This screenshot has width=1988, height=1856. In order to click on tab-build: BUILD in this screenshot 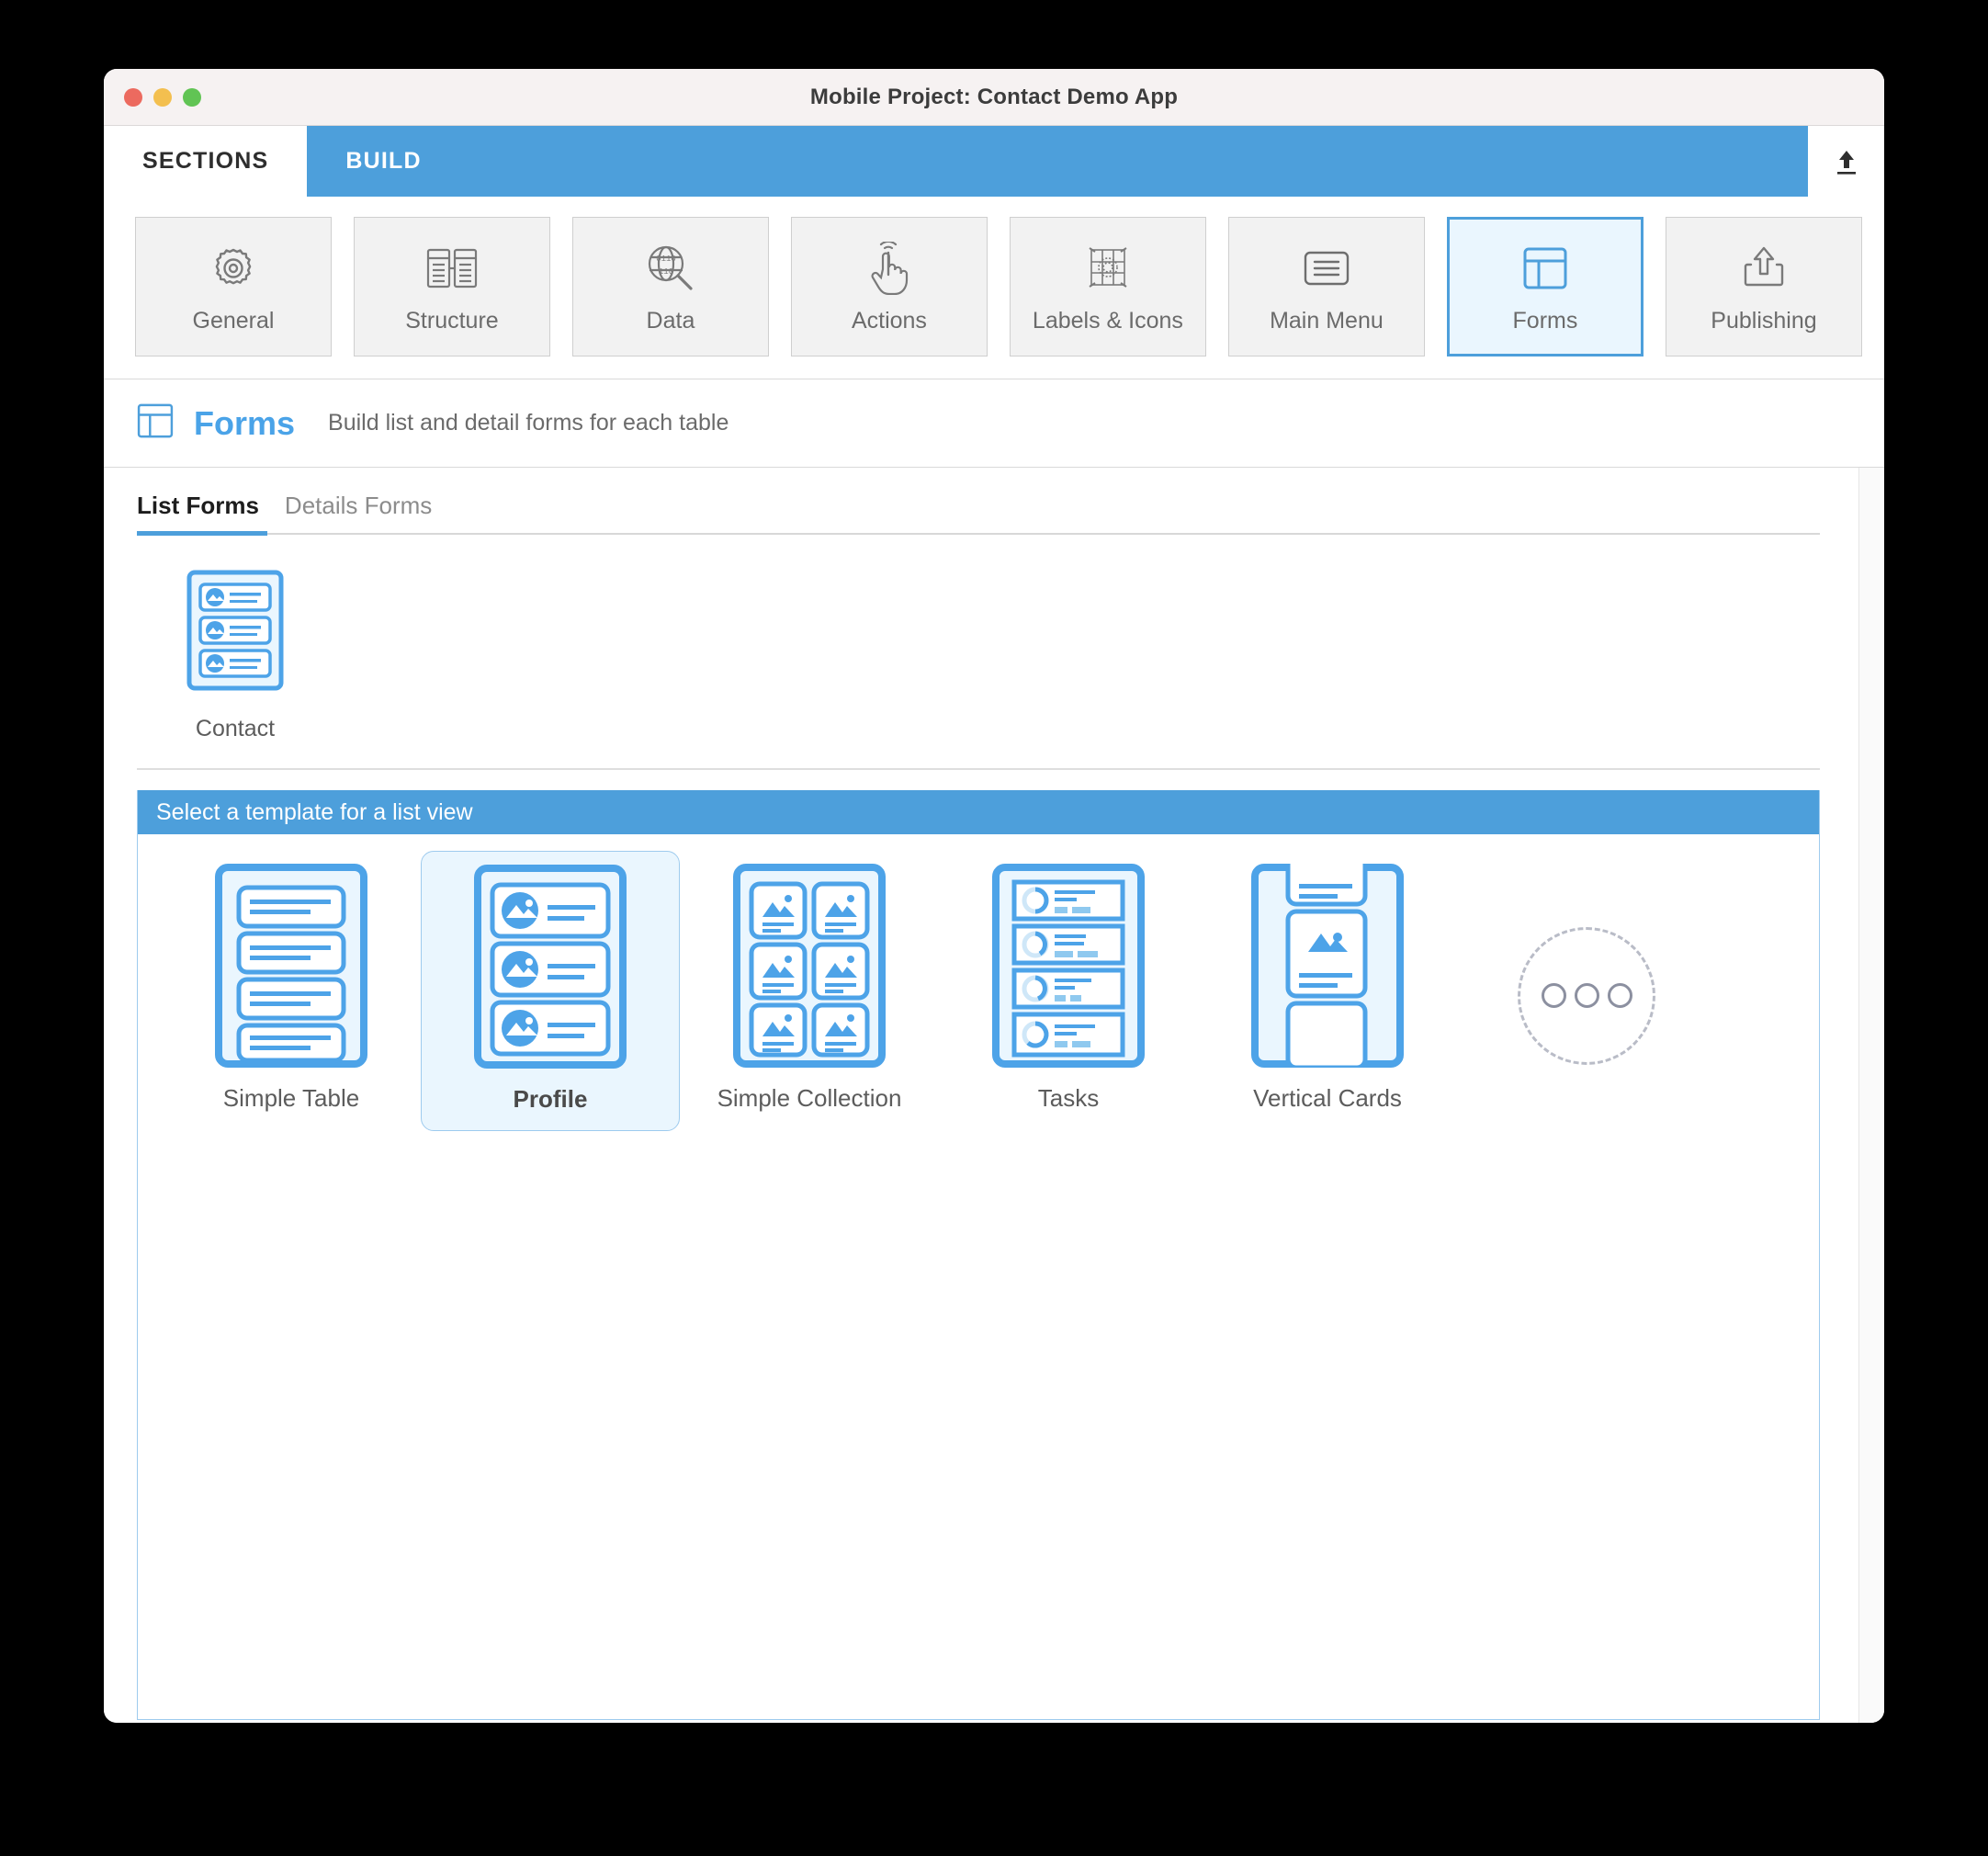, I will do `click(383, 162)`.